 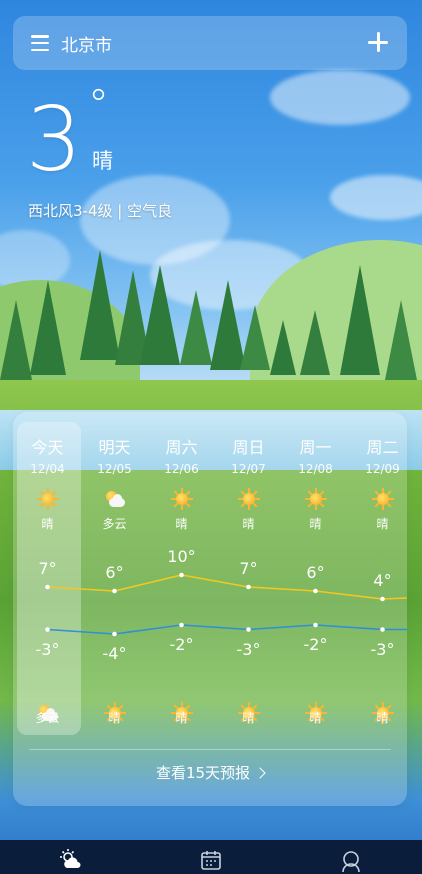 I want to click on forecast-day-column: 周二 12/09 晴 4° -3° 晴, so click(x=378, y=568).